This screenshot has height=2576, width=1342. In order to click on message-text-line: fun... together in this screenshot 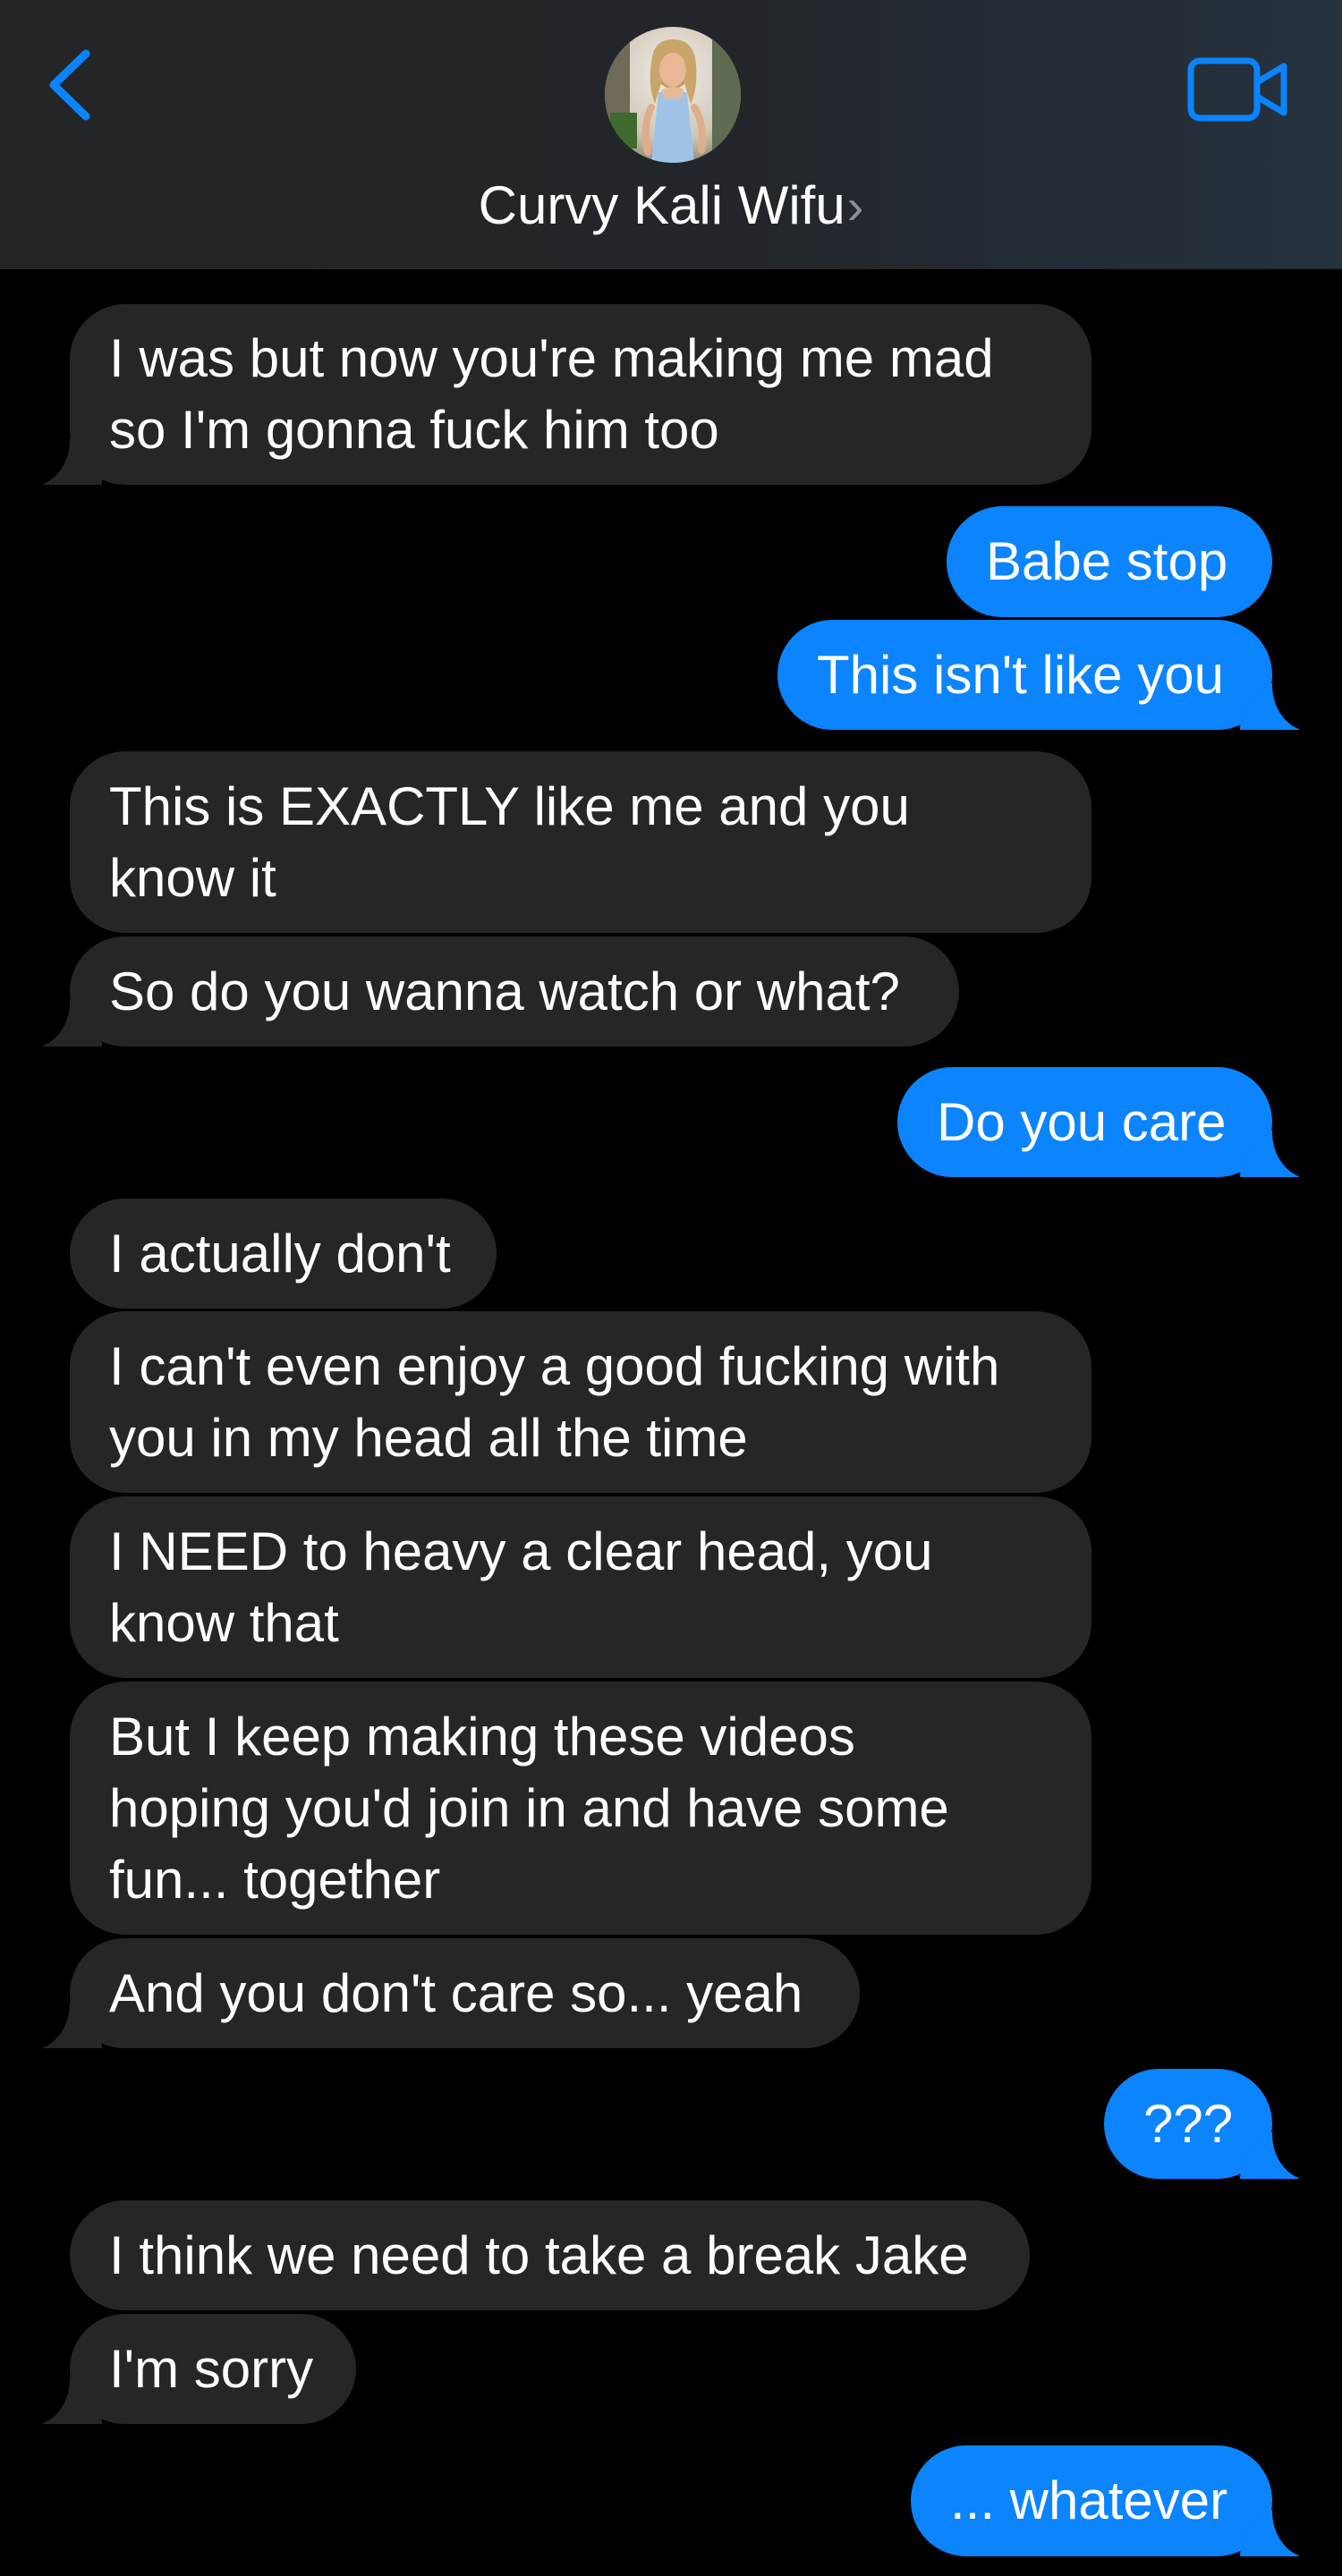, I will do `click(275, 1879)`.